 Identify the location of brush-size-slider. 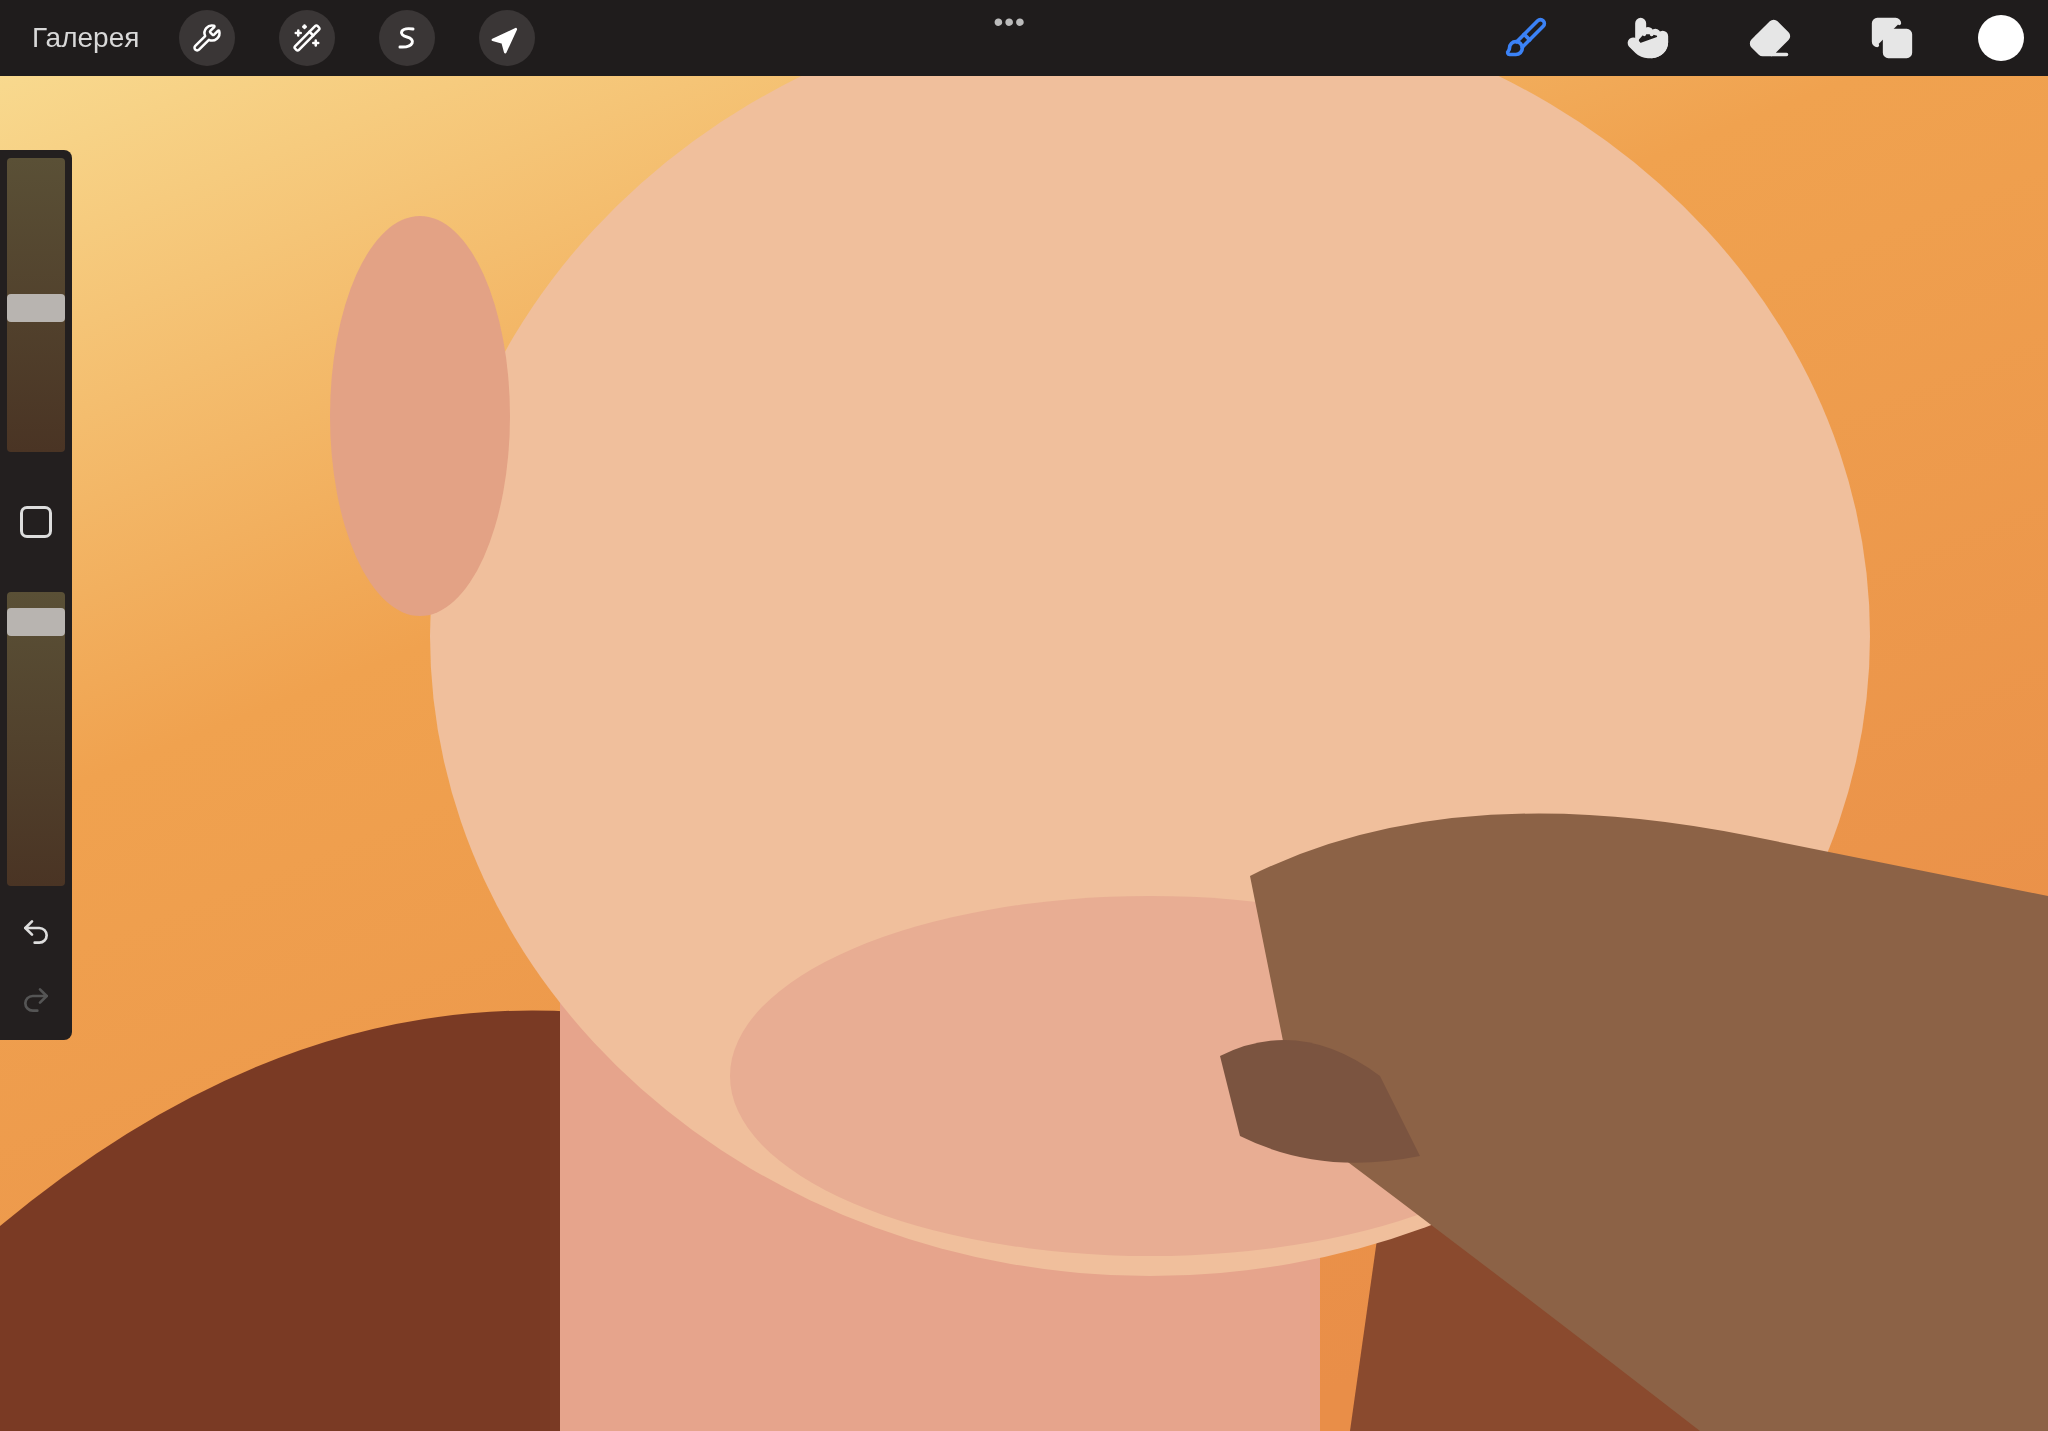
(36, 305).